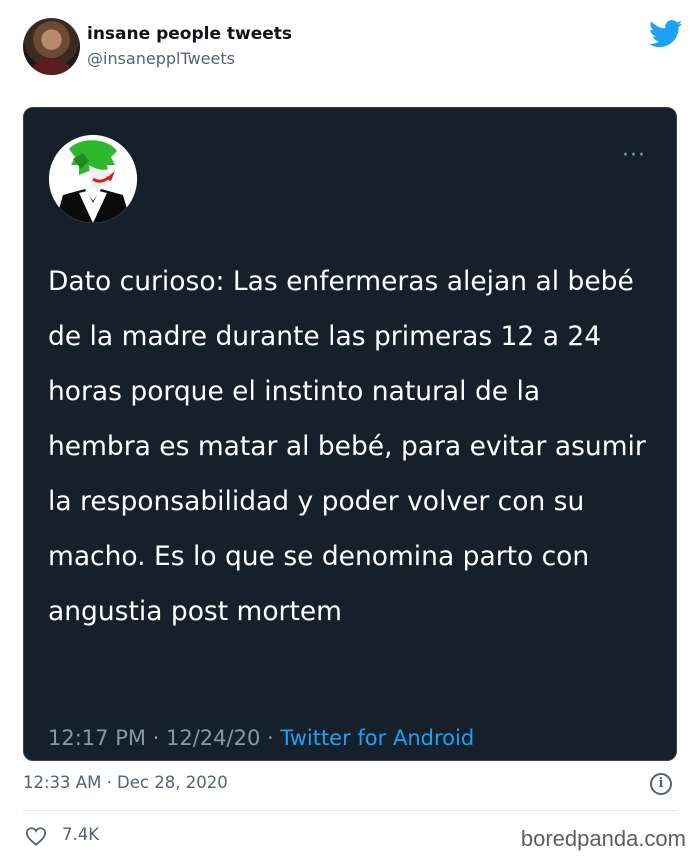 Image resolution: width=700 pixels, height=864 pixels. What do you see at coordinates (161, 58) in the screenshot?
I see `author-handle: @insanepplTweets` at bounding box center [161, 58].